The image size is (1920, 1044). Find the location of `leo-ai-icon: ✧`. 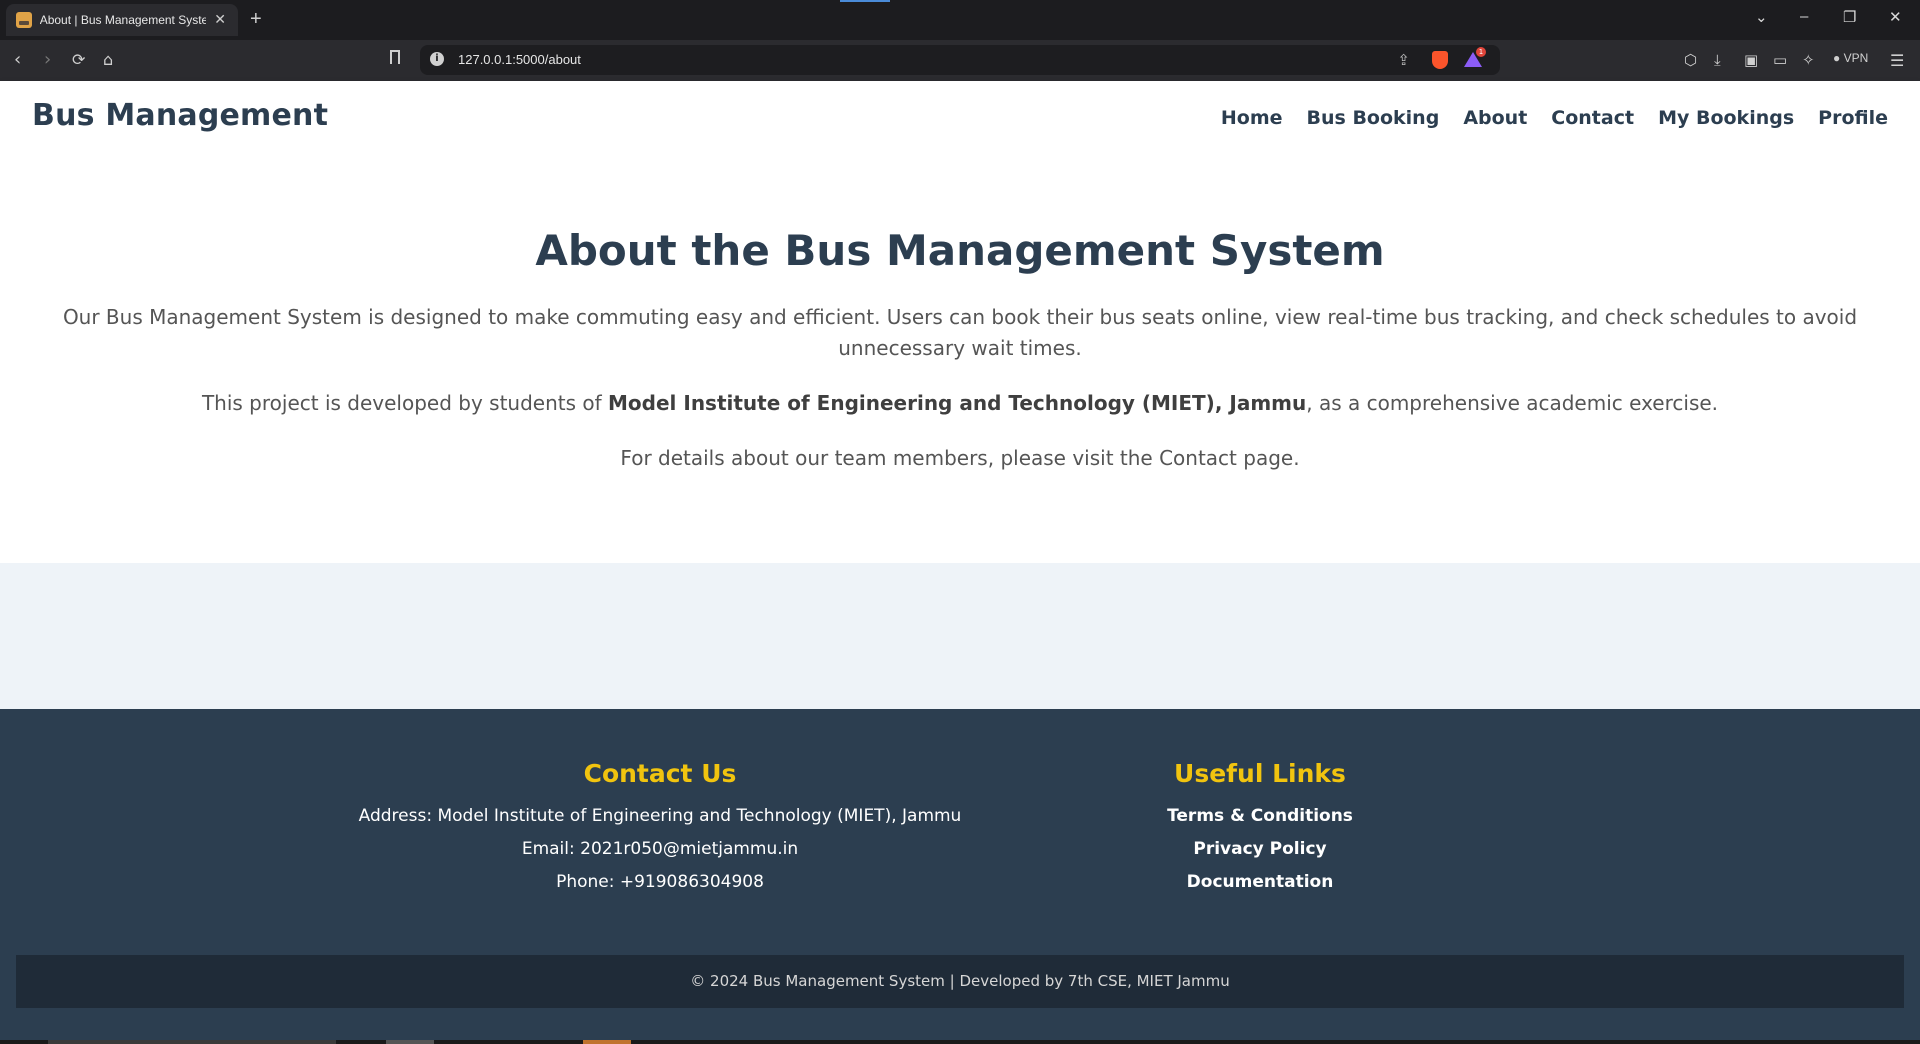

leo-ai-icon: ✧ is located at coordinates (1808, 60).